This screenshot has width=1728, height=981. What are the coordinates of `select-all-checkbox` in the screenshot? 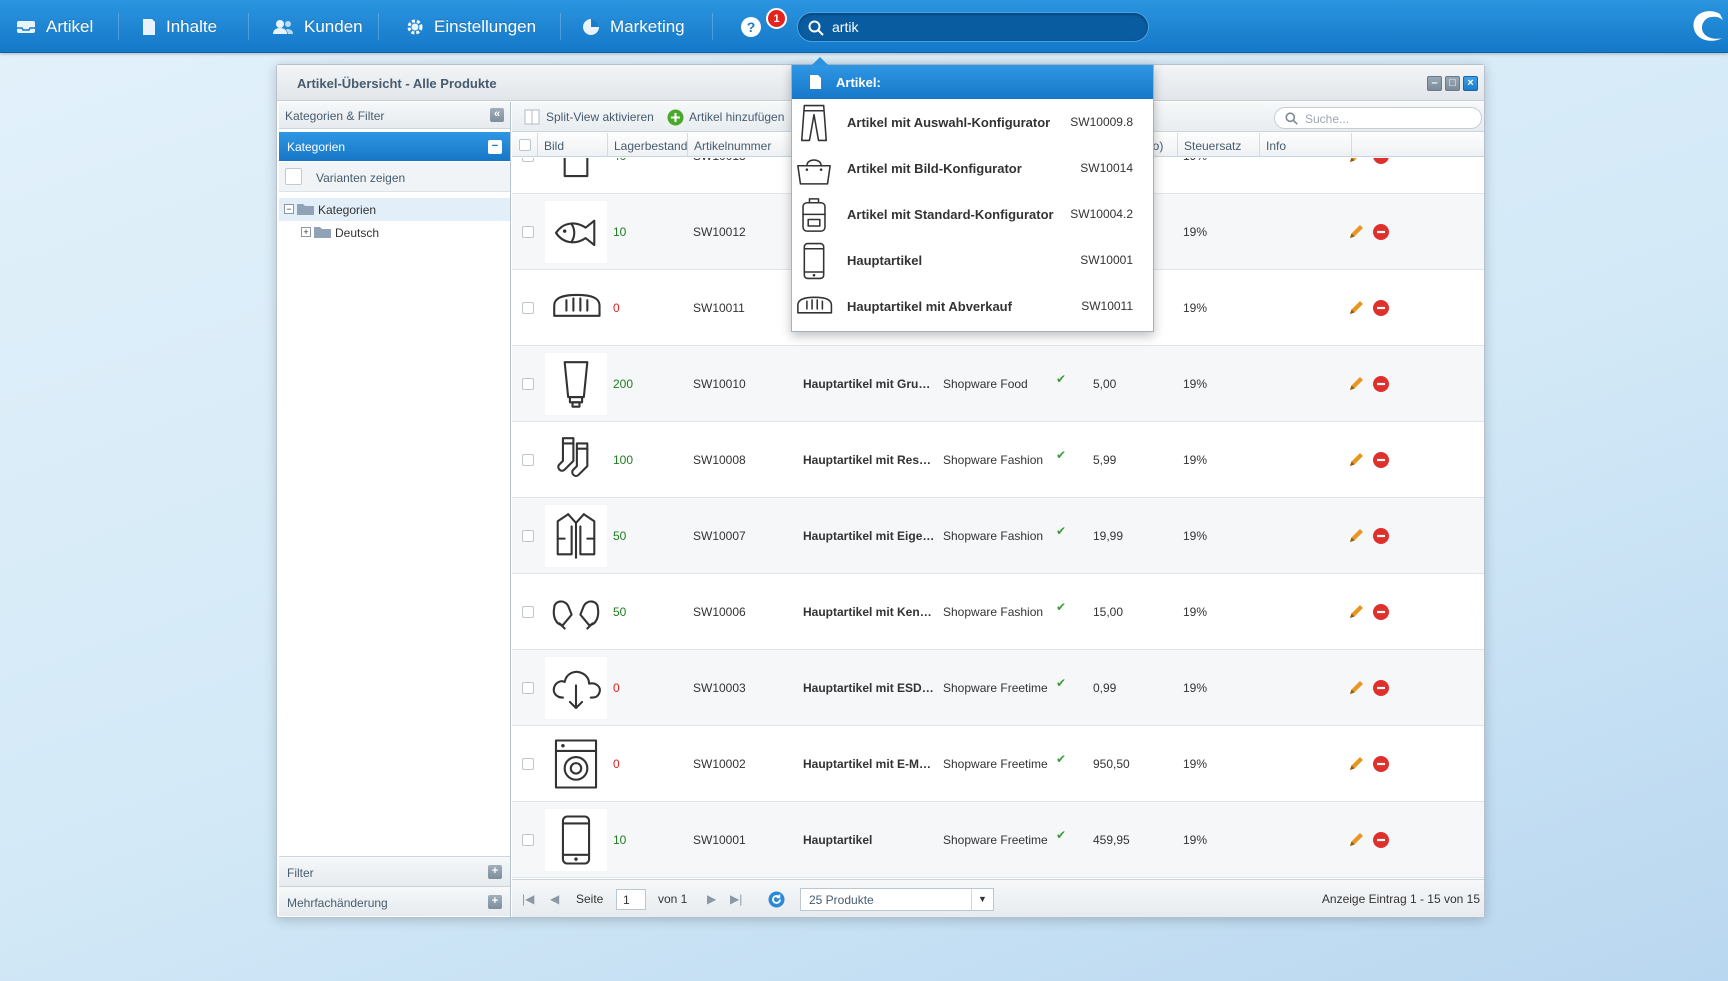 It's located at (525, 145).